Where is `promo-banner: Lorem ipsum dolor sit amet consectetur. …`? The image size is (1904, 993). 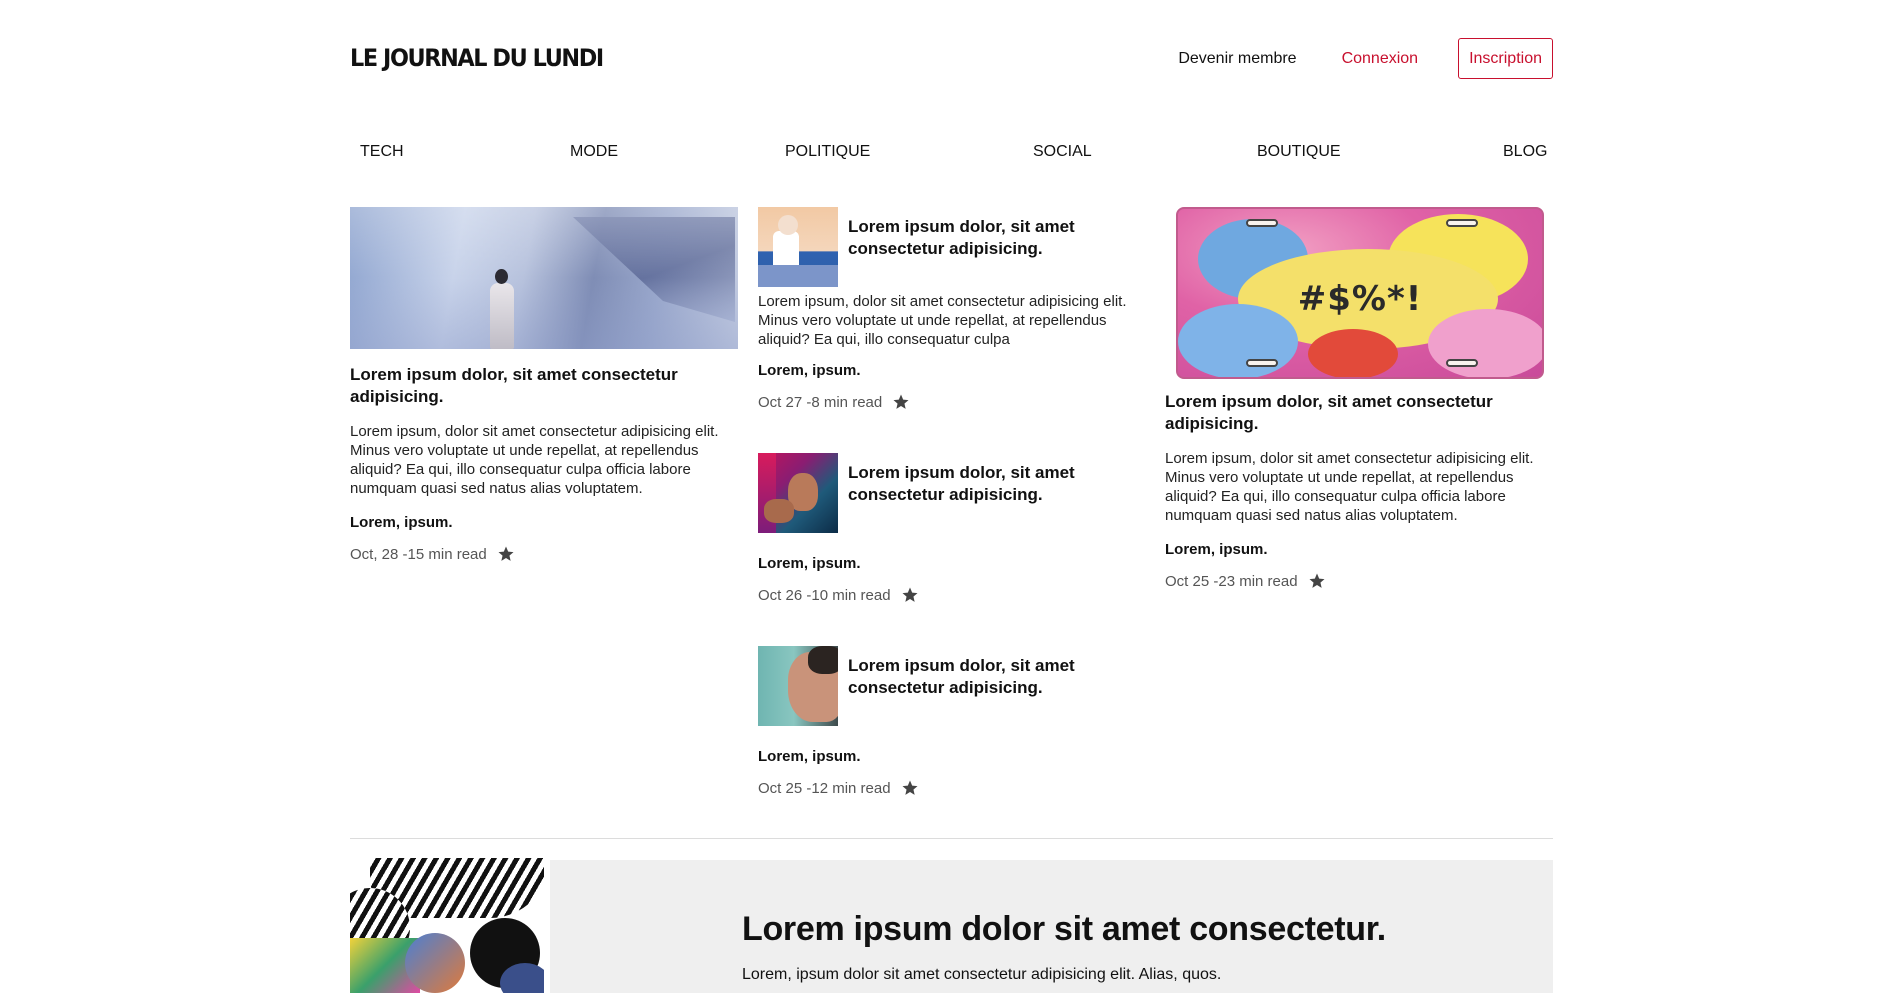
promo-banner: Lorem ipsum dolor sit amet consectetur. … is located at coordinates (1051, 926).